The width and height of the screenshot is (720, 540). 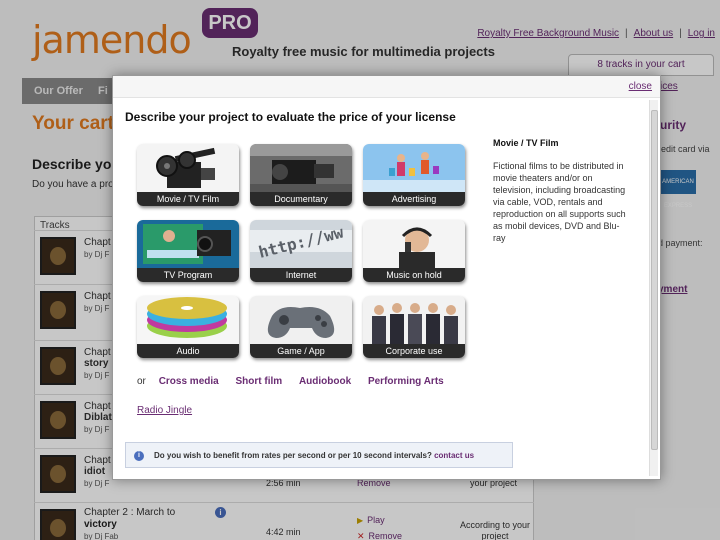 What do you see at coordinates (414, 168) in the screenshot?
I see `shopping-people-icon` at bounding box center [414, 168].